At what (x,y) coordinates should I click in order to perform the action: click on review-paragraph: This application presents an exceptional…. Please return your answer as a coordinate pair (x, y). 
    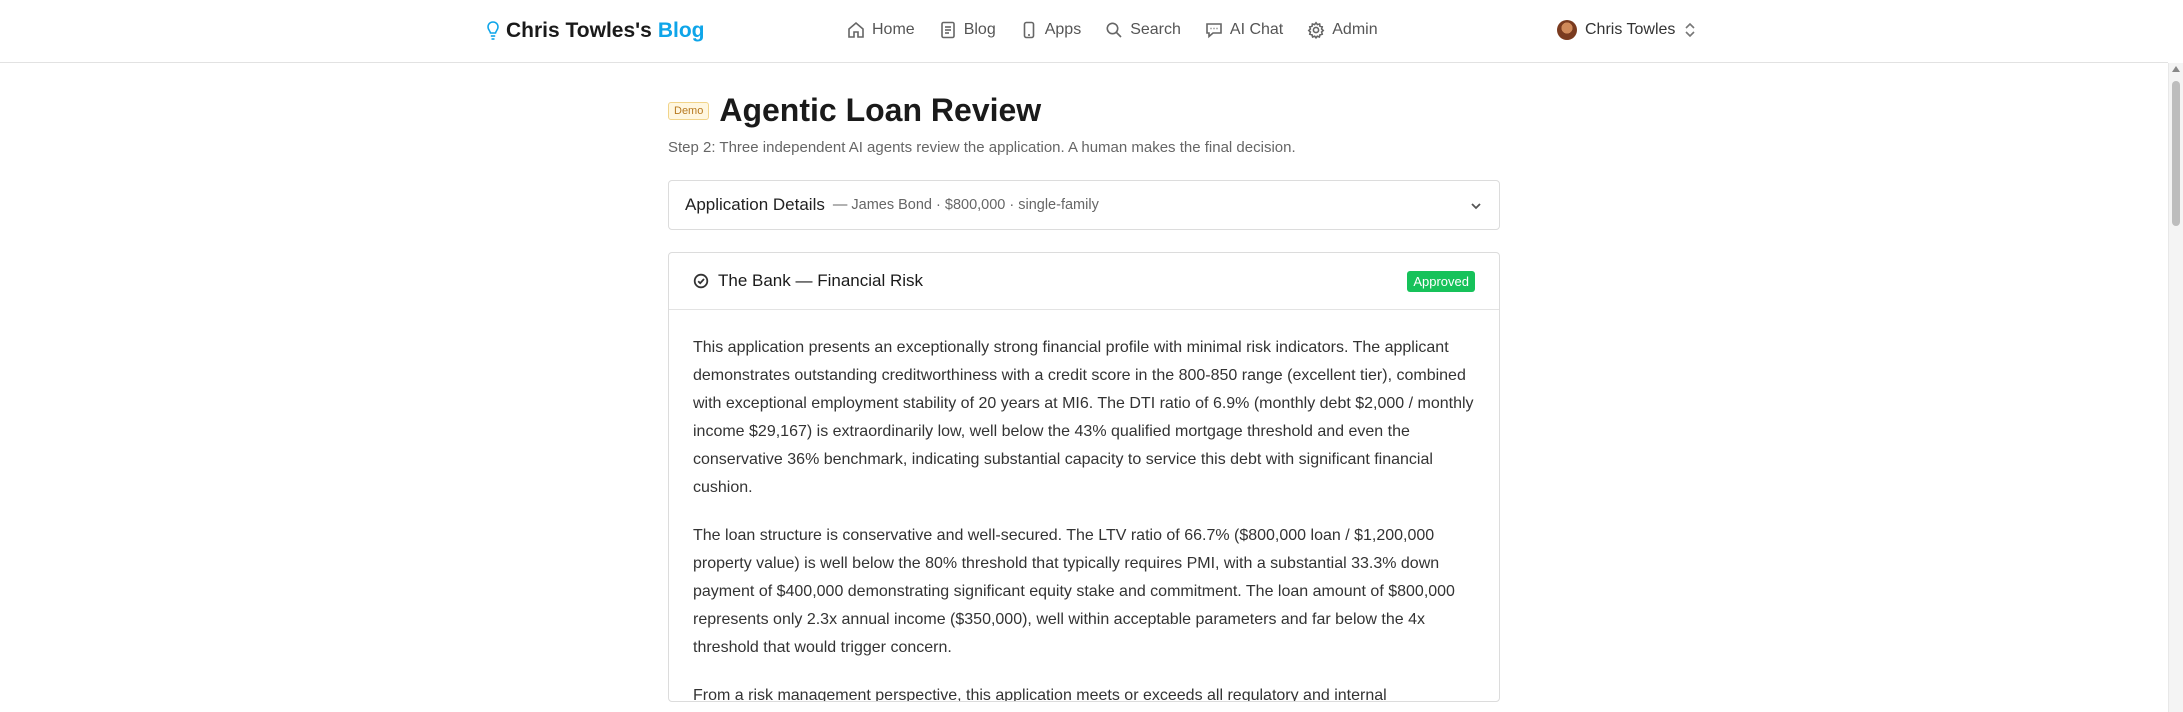
    Looking at the image, I should click on (1083, 417).